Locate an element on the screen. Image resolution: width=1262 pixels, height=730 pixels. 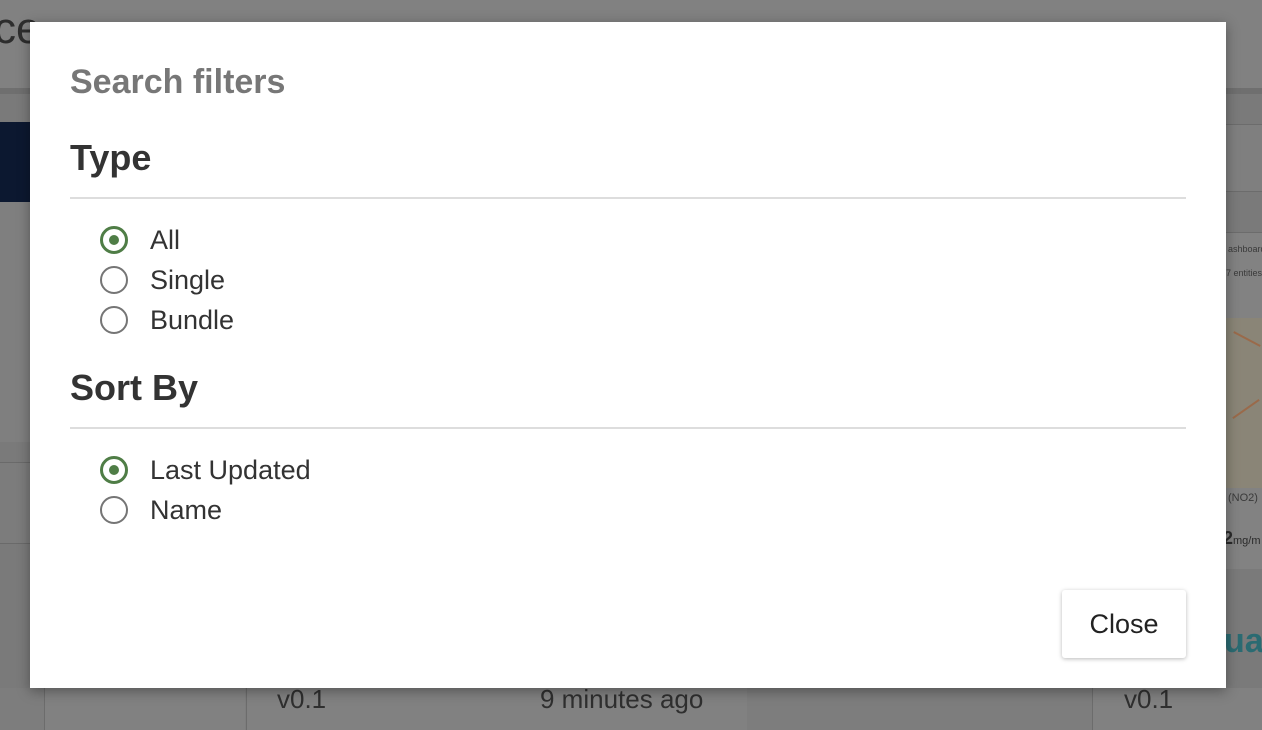
background-left-row is located at coordinates (15, 503).